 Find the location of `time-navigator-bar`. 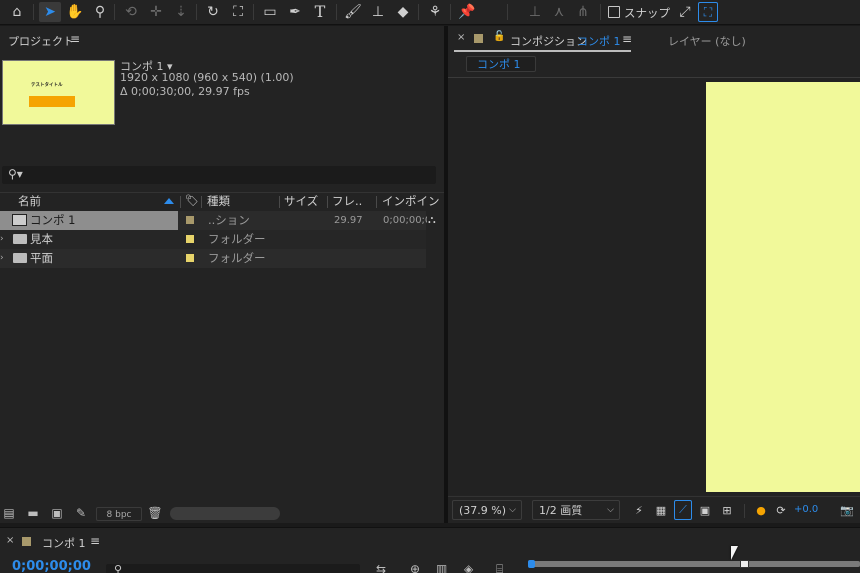

time-navigator-bar is located at coordinates (695, 564).